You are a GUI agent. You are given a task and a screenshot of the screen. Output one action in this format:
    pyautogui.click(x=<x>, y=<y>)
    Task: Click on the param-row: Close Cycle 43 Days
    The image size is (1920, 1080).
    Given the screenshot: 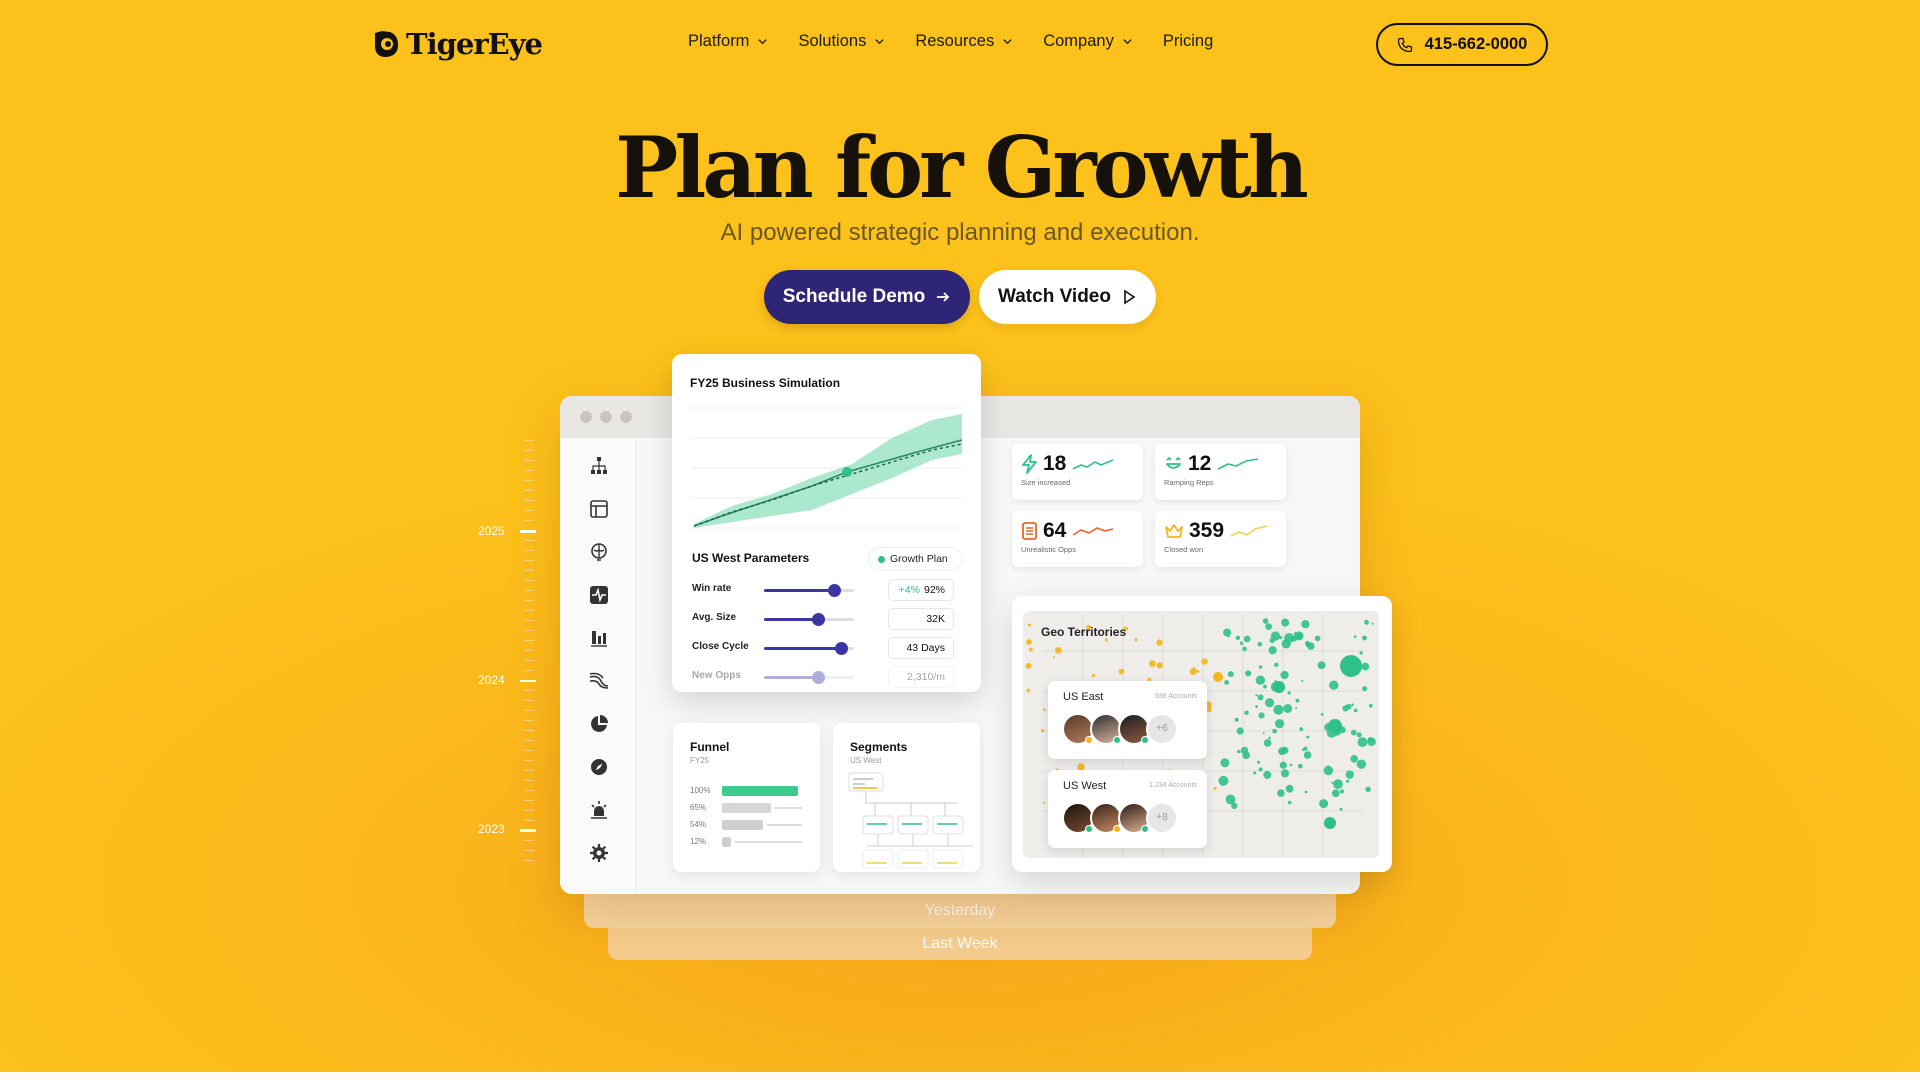 What is the action you would take?
    pyautogui.click(x=832, y=648)
    